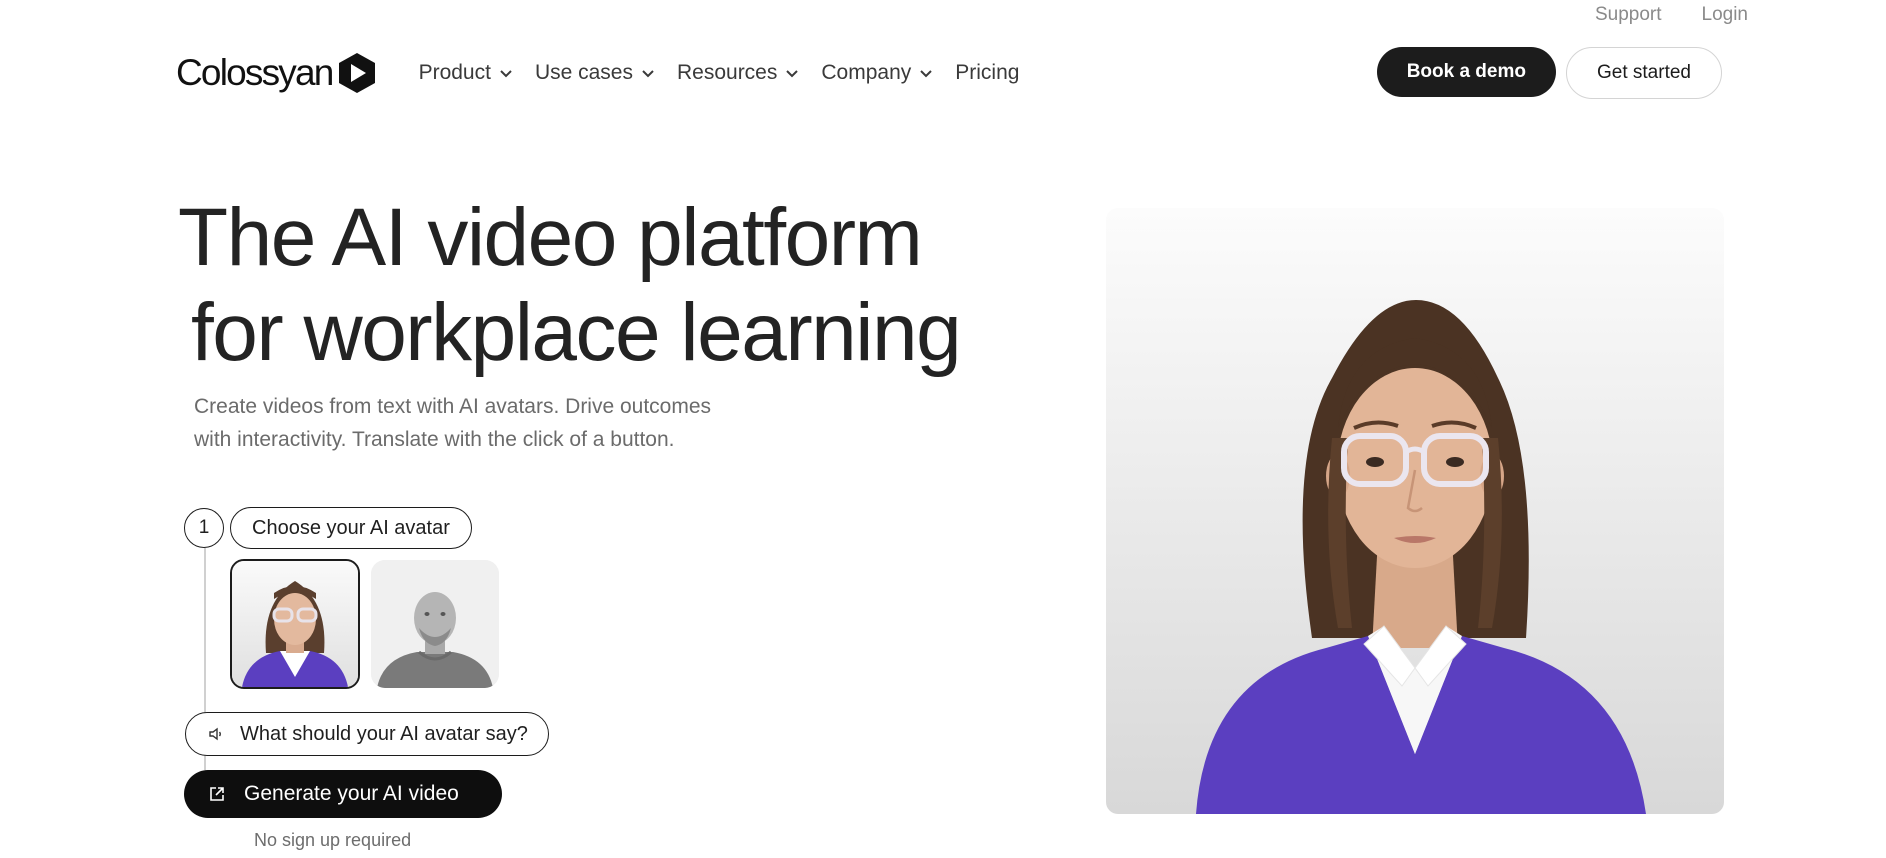 The height and width of the screenshot is (858, 1886). Describe the element at coordinates (356, 73) in the screenshot. I see `play-hexagon-icon` at that location.